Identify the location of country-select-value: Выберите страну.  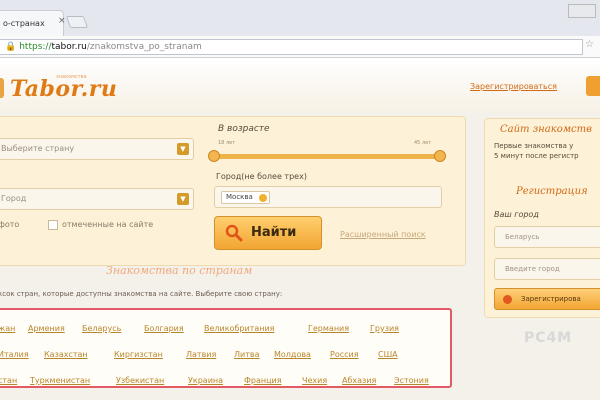
(38, 148).